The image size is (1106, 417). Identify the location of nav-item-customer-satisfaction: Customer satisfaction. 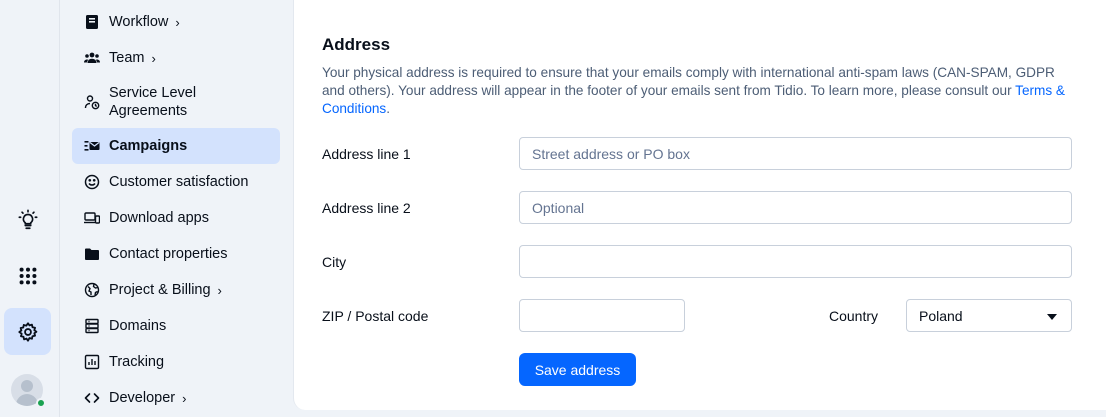
(176, 182).